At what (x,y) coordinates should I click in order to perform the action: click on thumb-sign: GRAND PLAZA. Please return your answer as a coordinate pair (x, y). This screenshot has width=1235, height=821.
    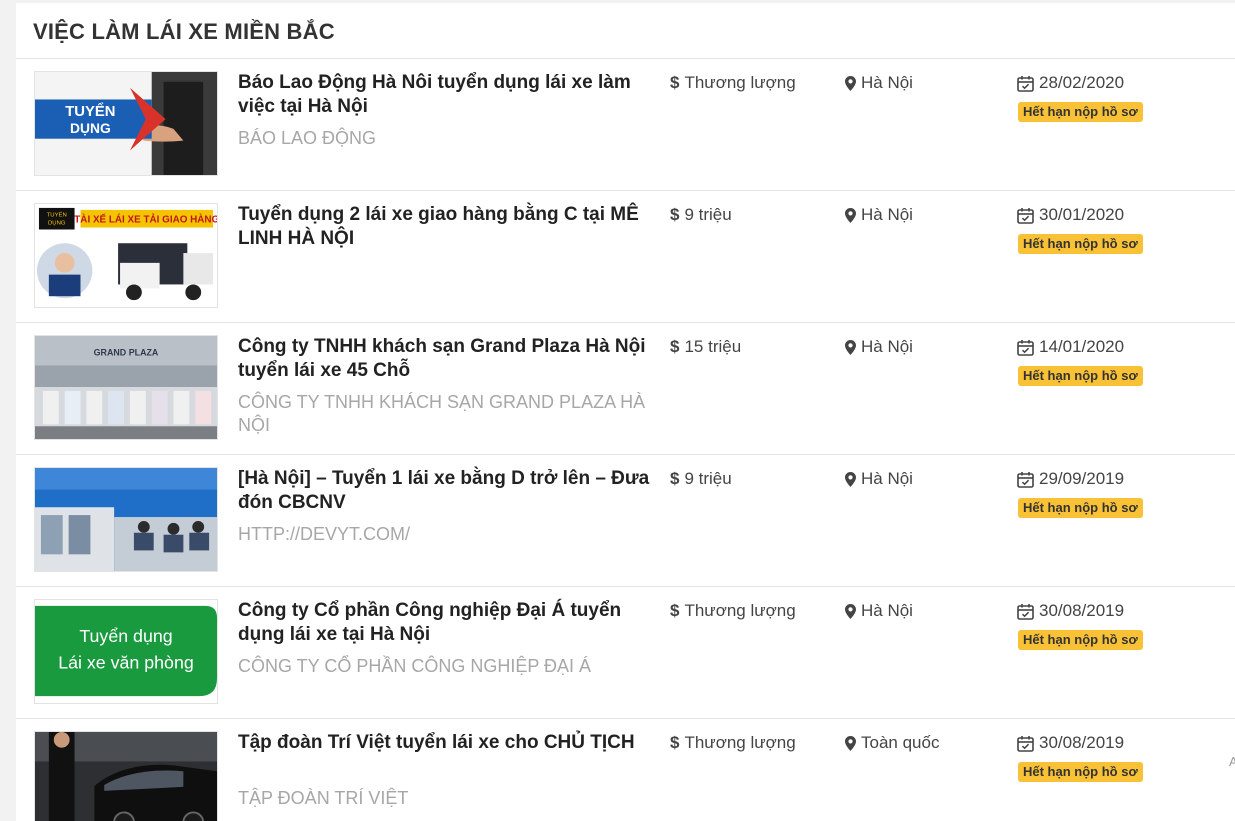
    Looking at the image, I should click on (126, 353).